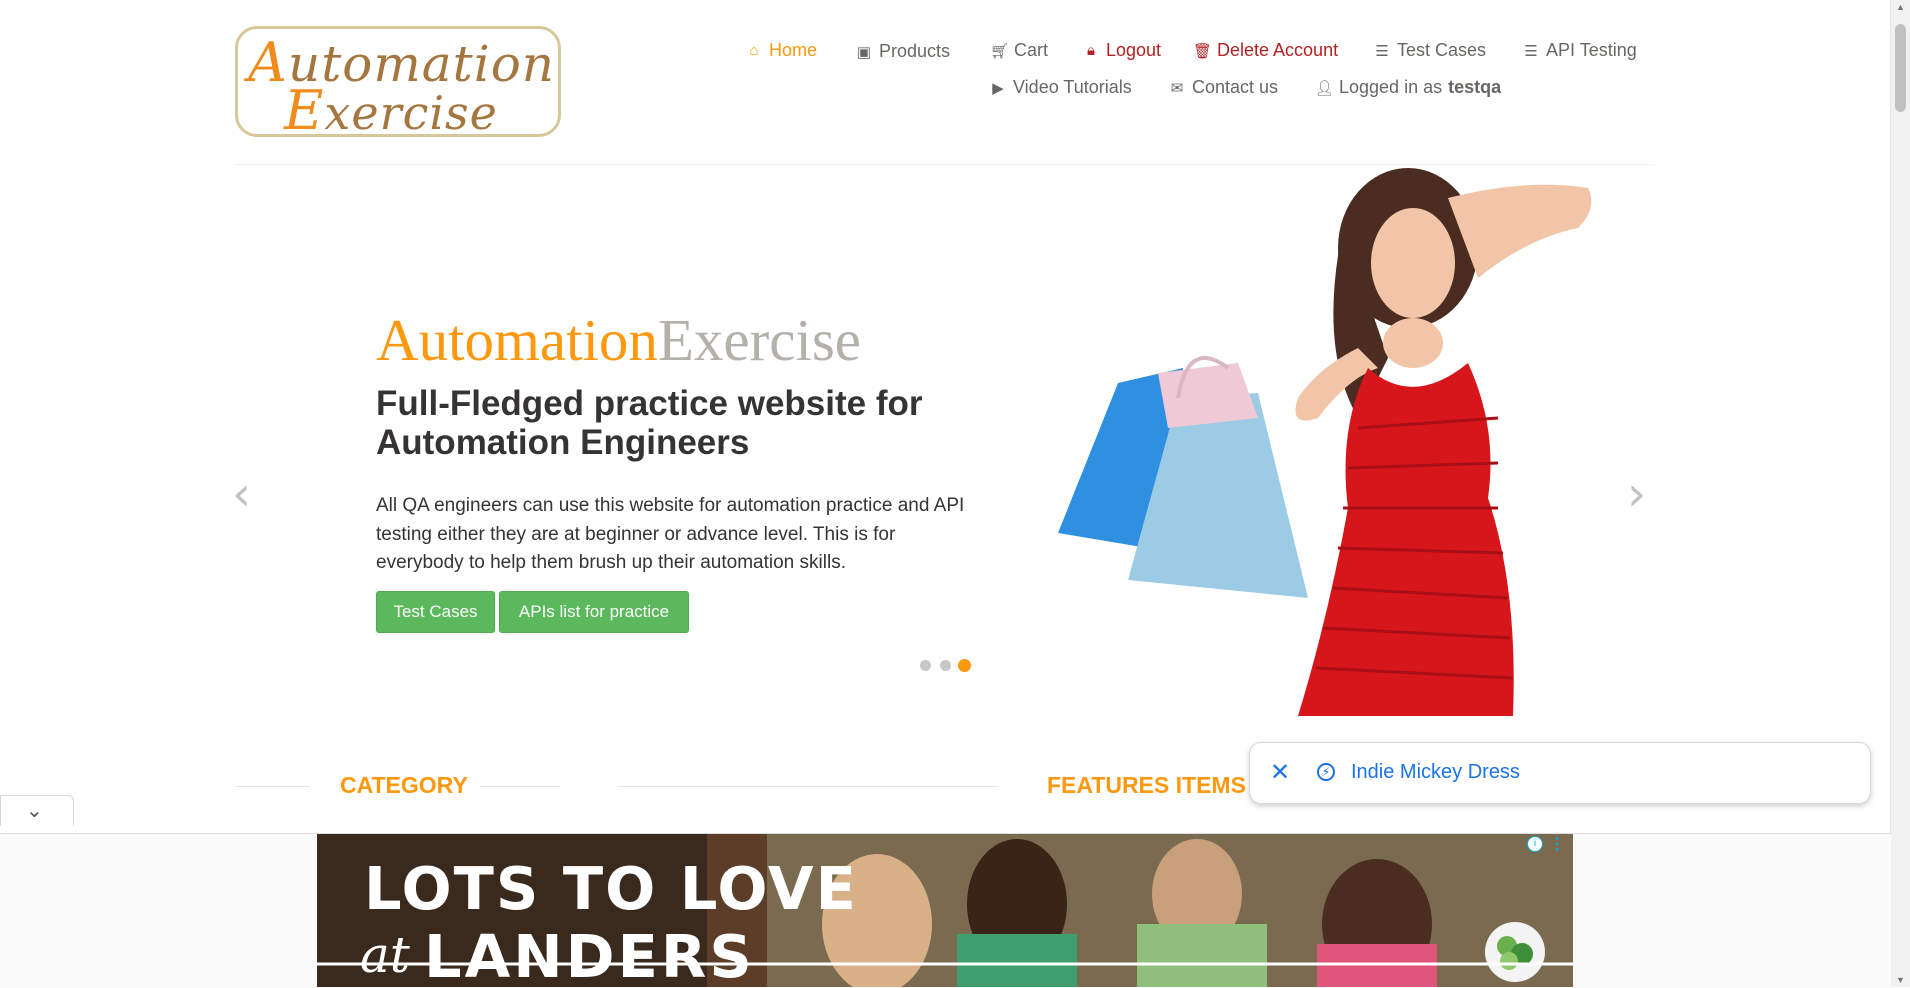  I want to click on nav-delete-account-link: 🗑︎ Delete Account, so click(1265, 50).